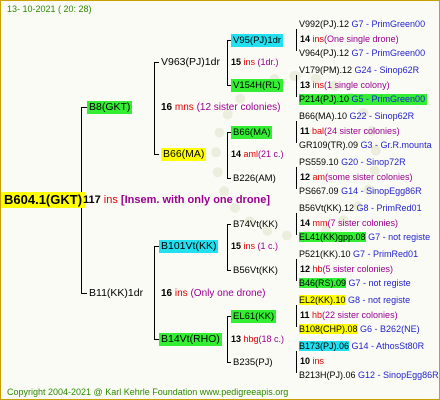  I want to click on gen3-info-3: 12 am(some sister colonies), so click(356, 177).